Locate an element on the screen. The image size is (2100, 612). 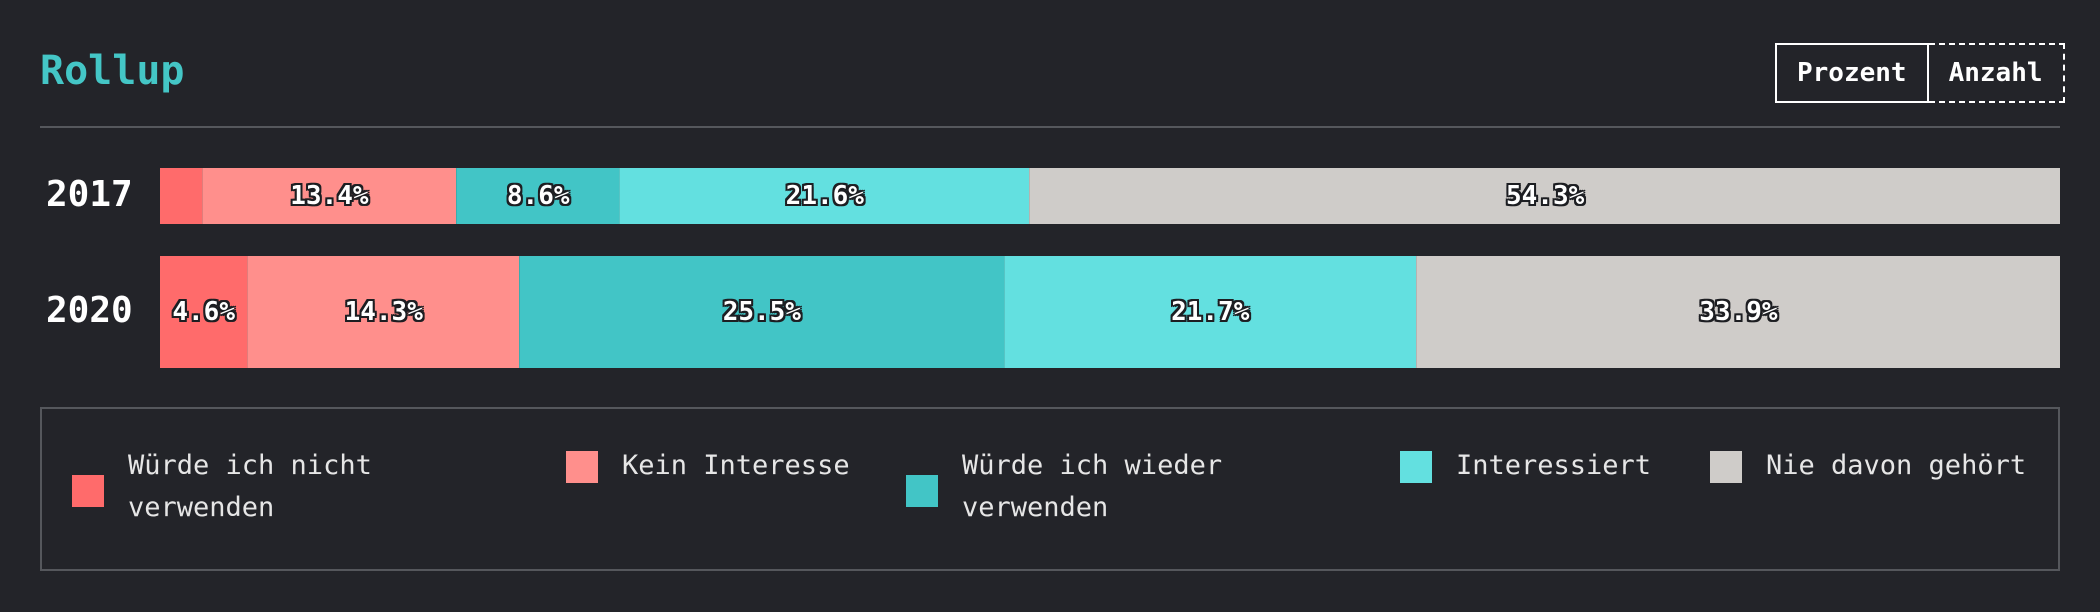
data-label: 13.4% is located at coordinates (329, 196).